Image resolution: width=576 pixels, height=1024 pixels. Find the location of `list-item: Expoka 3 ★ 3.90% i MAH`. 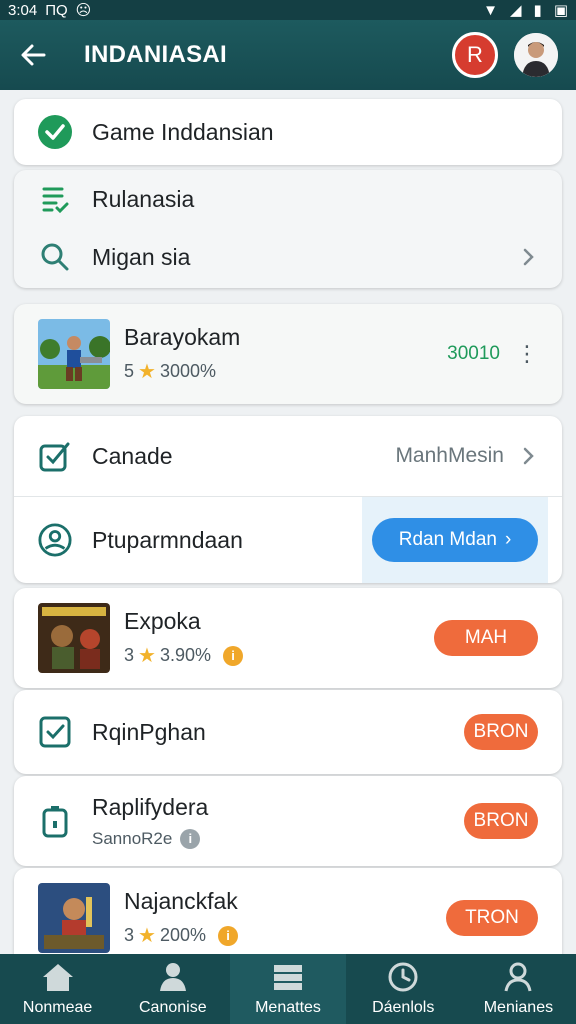

list-item: Expoka 3 ★ 3.90% i MAH is located at coordinates (288, 638).